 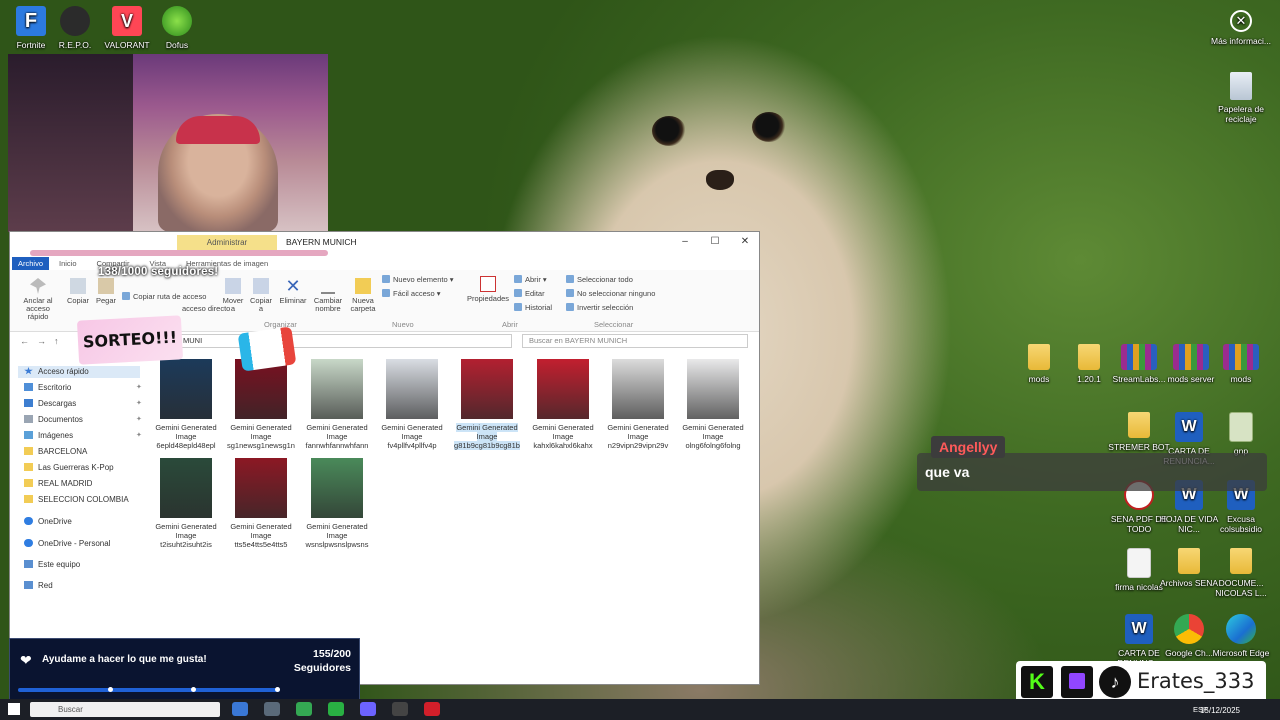 I want to click on edit-button: Editar, so click(x=529, y=293).